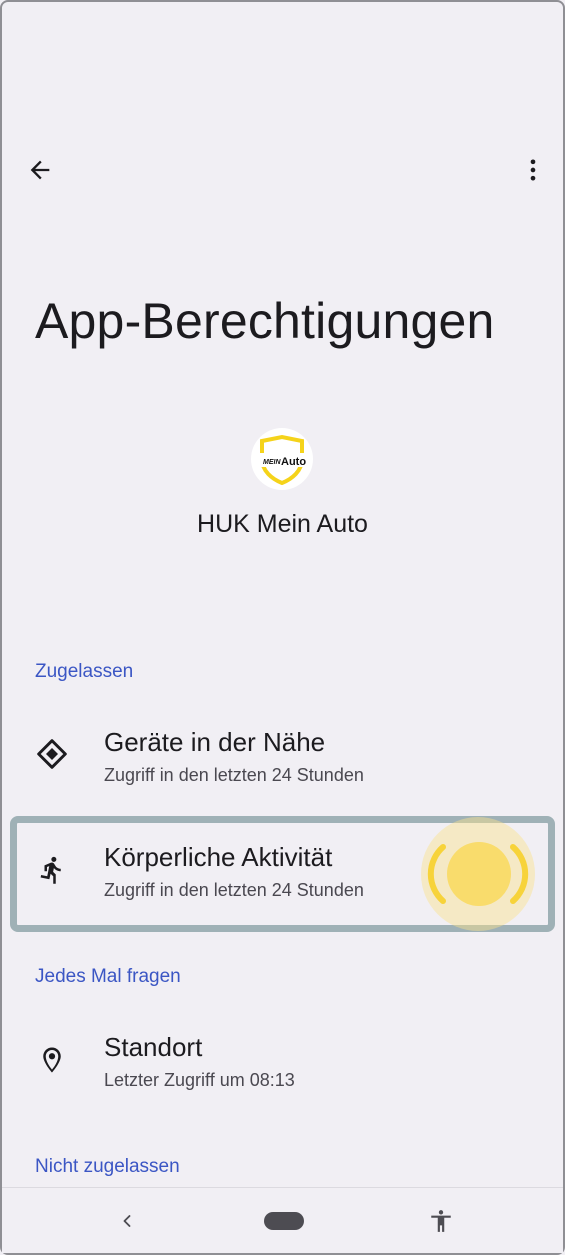  What do you see at coordinates (199, 1080) in the screenshot?
I see `permission-subtitle: Letzter Zugriff um 08:13` at bounding box center [199, 1080].